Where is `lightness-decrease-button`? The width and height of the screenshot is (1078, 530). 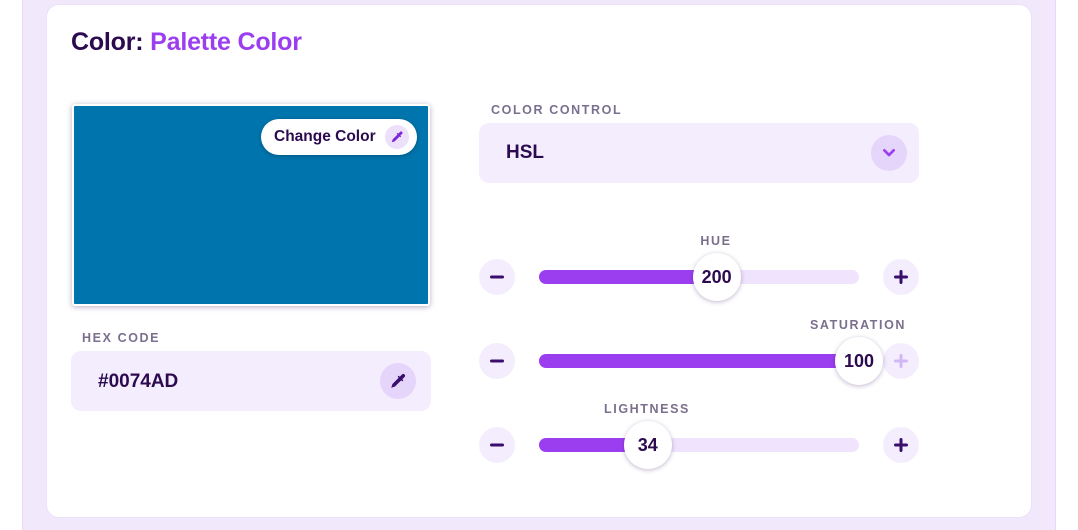 lightness-decrease-button is located at coordinates (497, 445).